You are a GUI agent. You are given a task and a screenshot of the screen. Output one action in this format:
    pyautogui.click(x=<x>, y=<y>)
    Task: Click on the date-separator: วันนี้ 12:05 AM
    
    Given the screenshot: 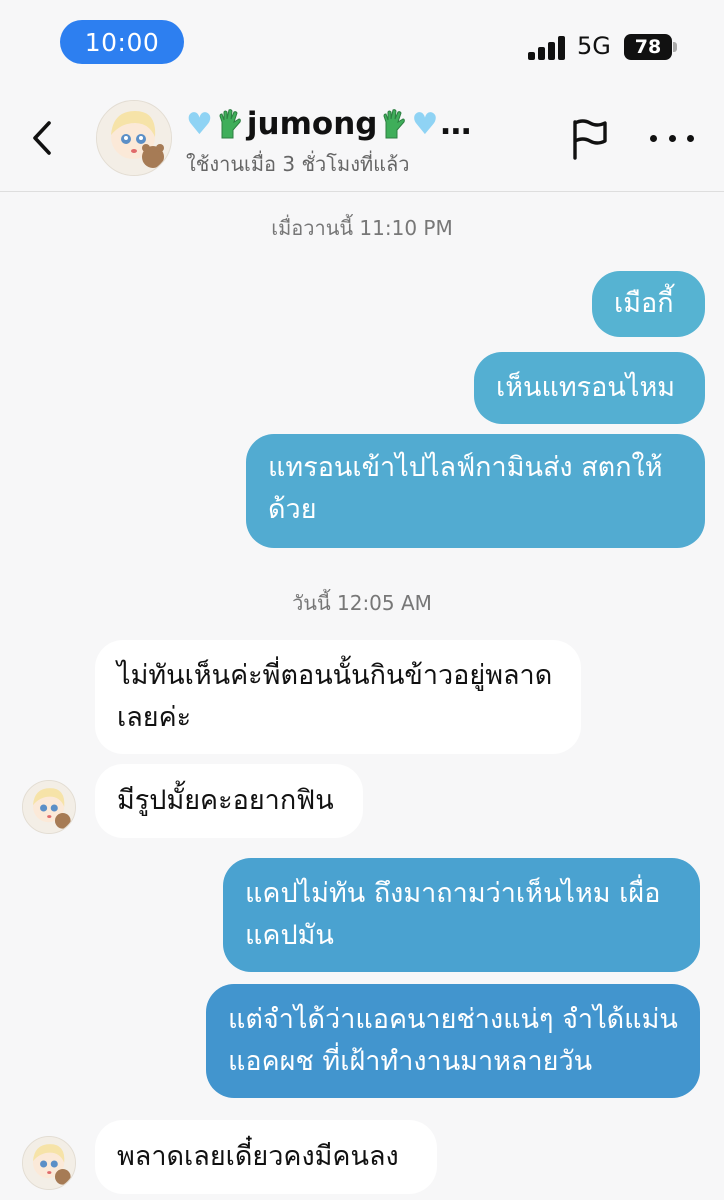 What is the action you would take?
    pyautogui.click(x=362, y=603)
    